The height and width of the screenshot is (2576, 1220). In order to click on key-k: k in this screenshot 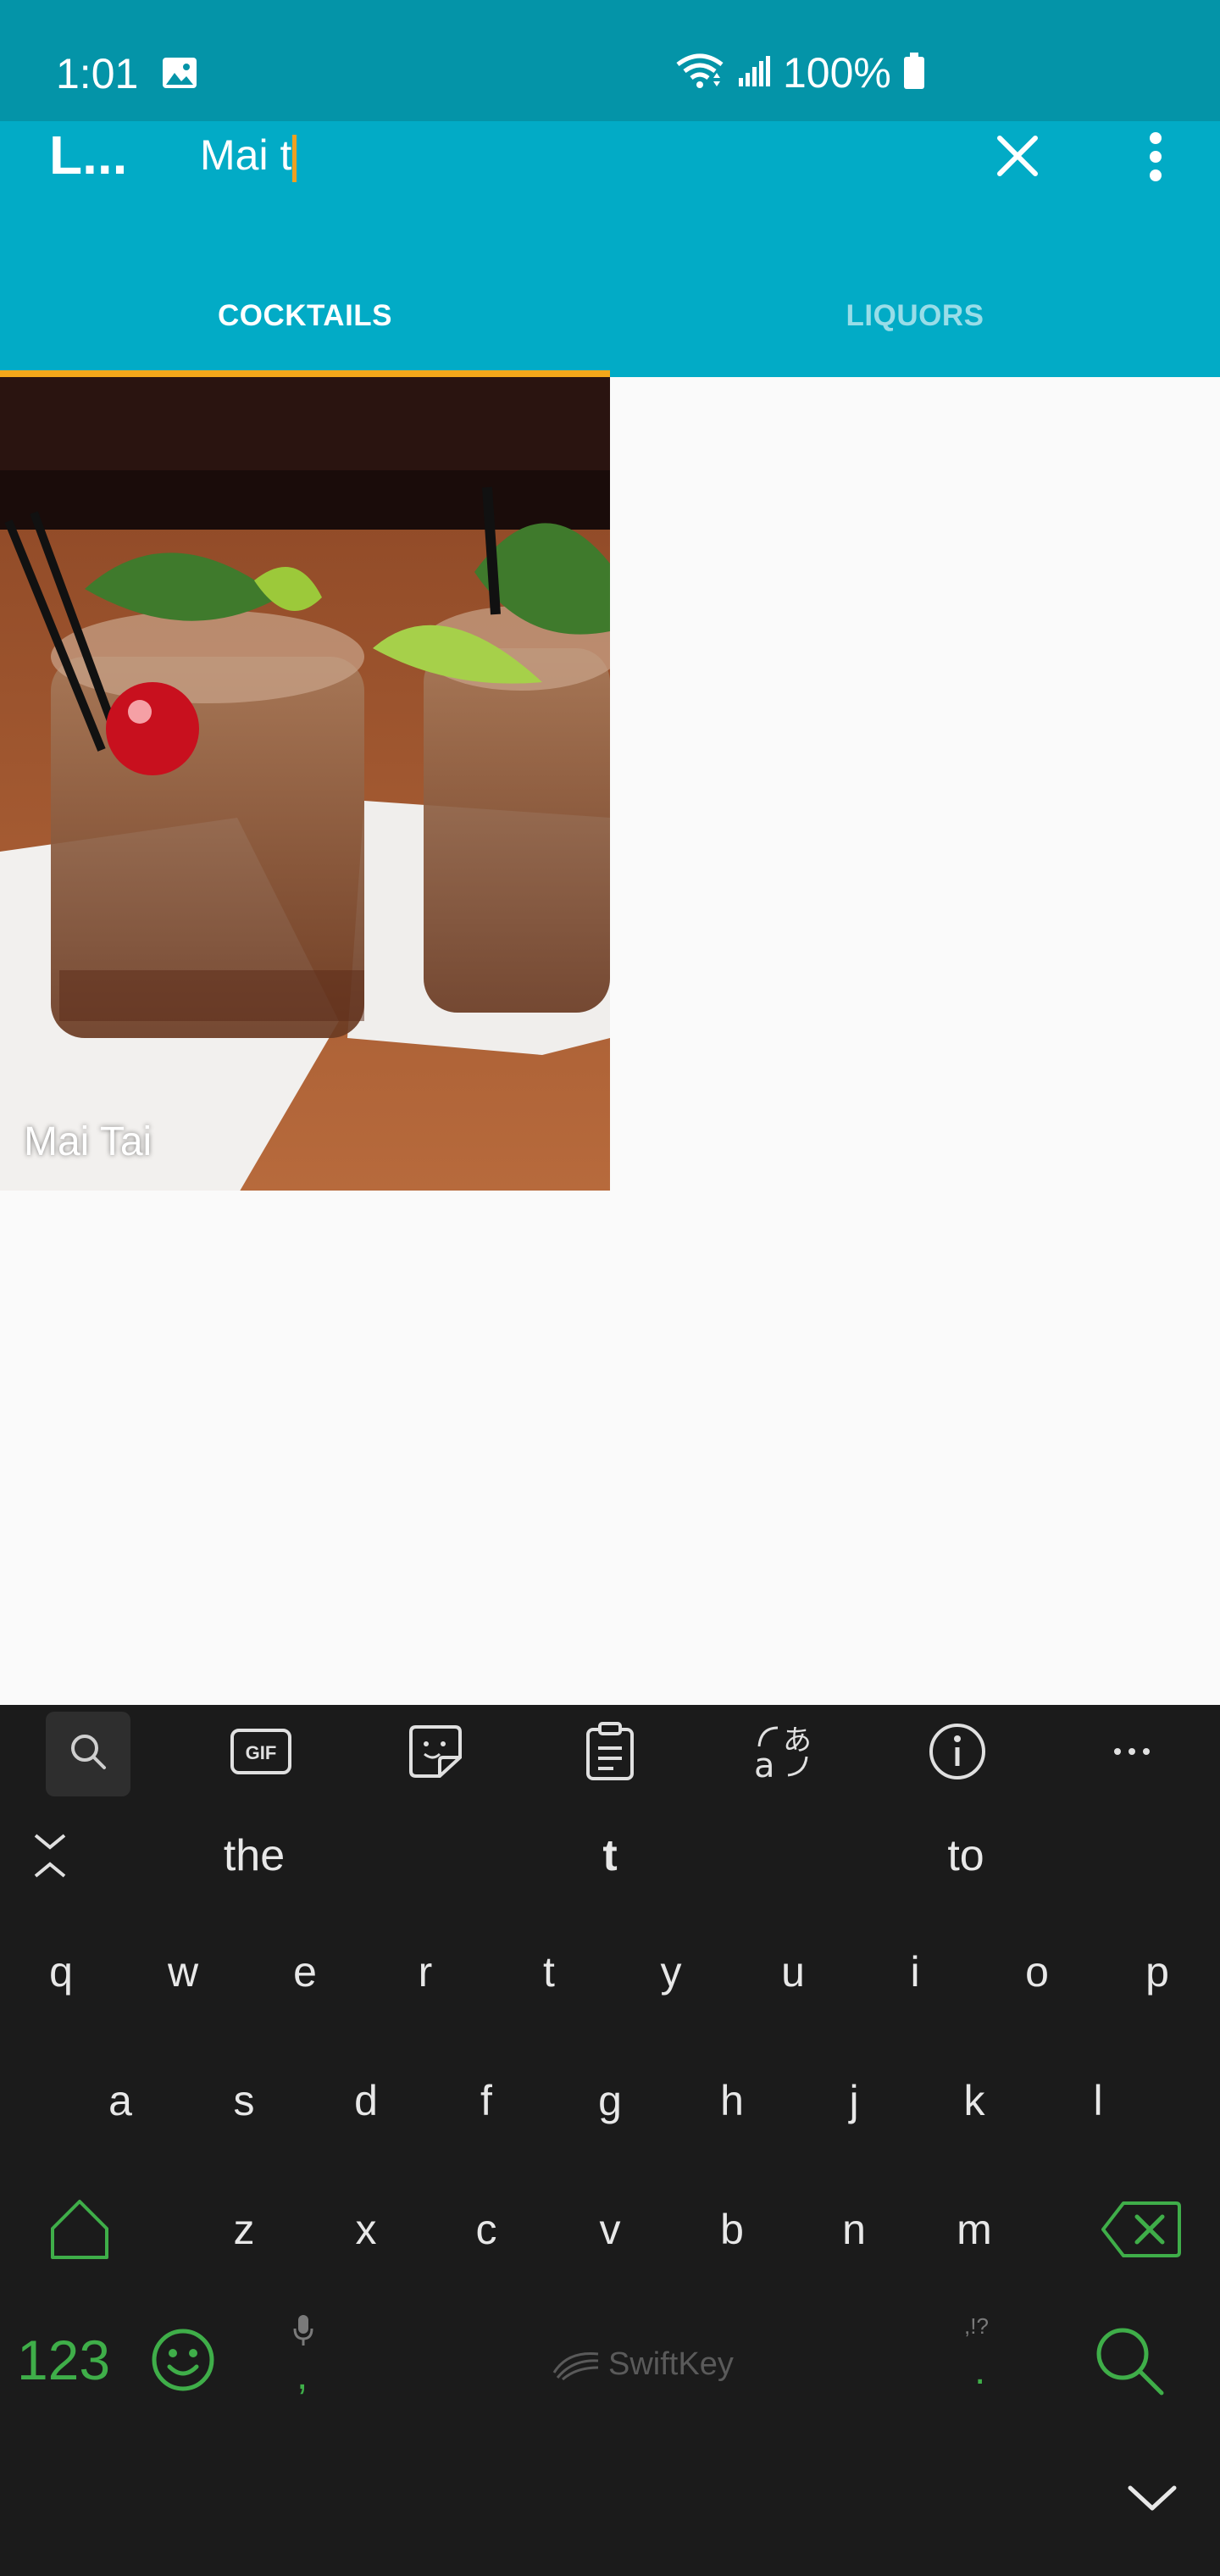, I will do `click(974, 2100)`.